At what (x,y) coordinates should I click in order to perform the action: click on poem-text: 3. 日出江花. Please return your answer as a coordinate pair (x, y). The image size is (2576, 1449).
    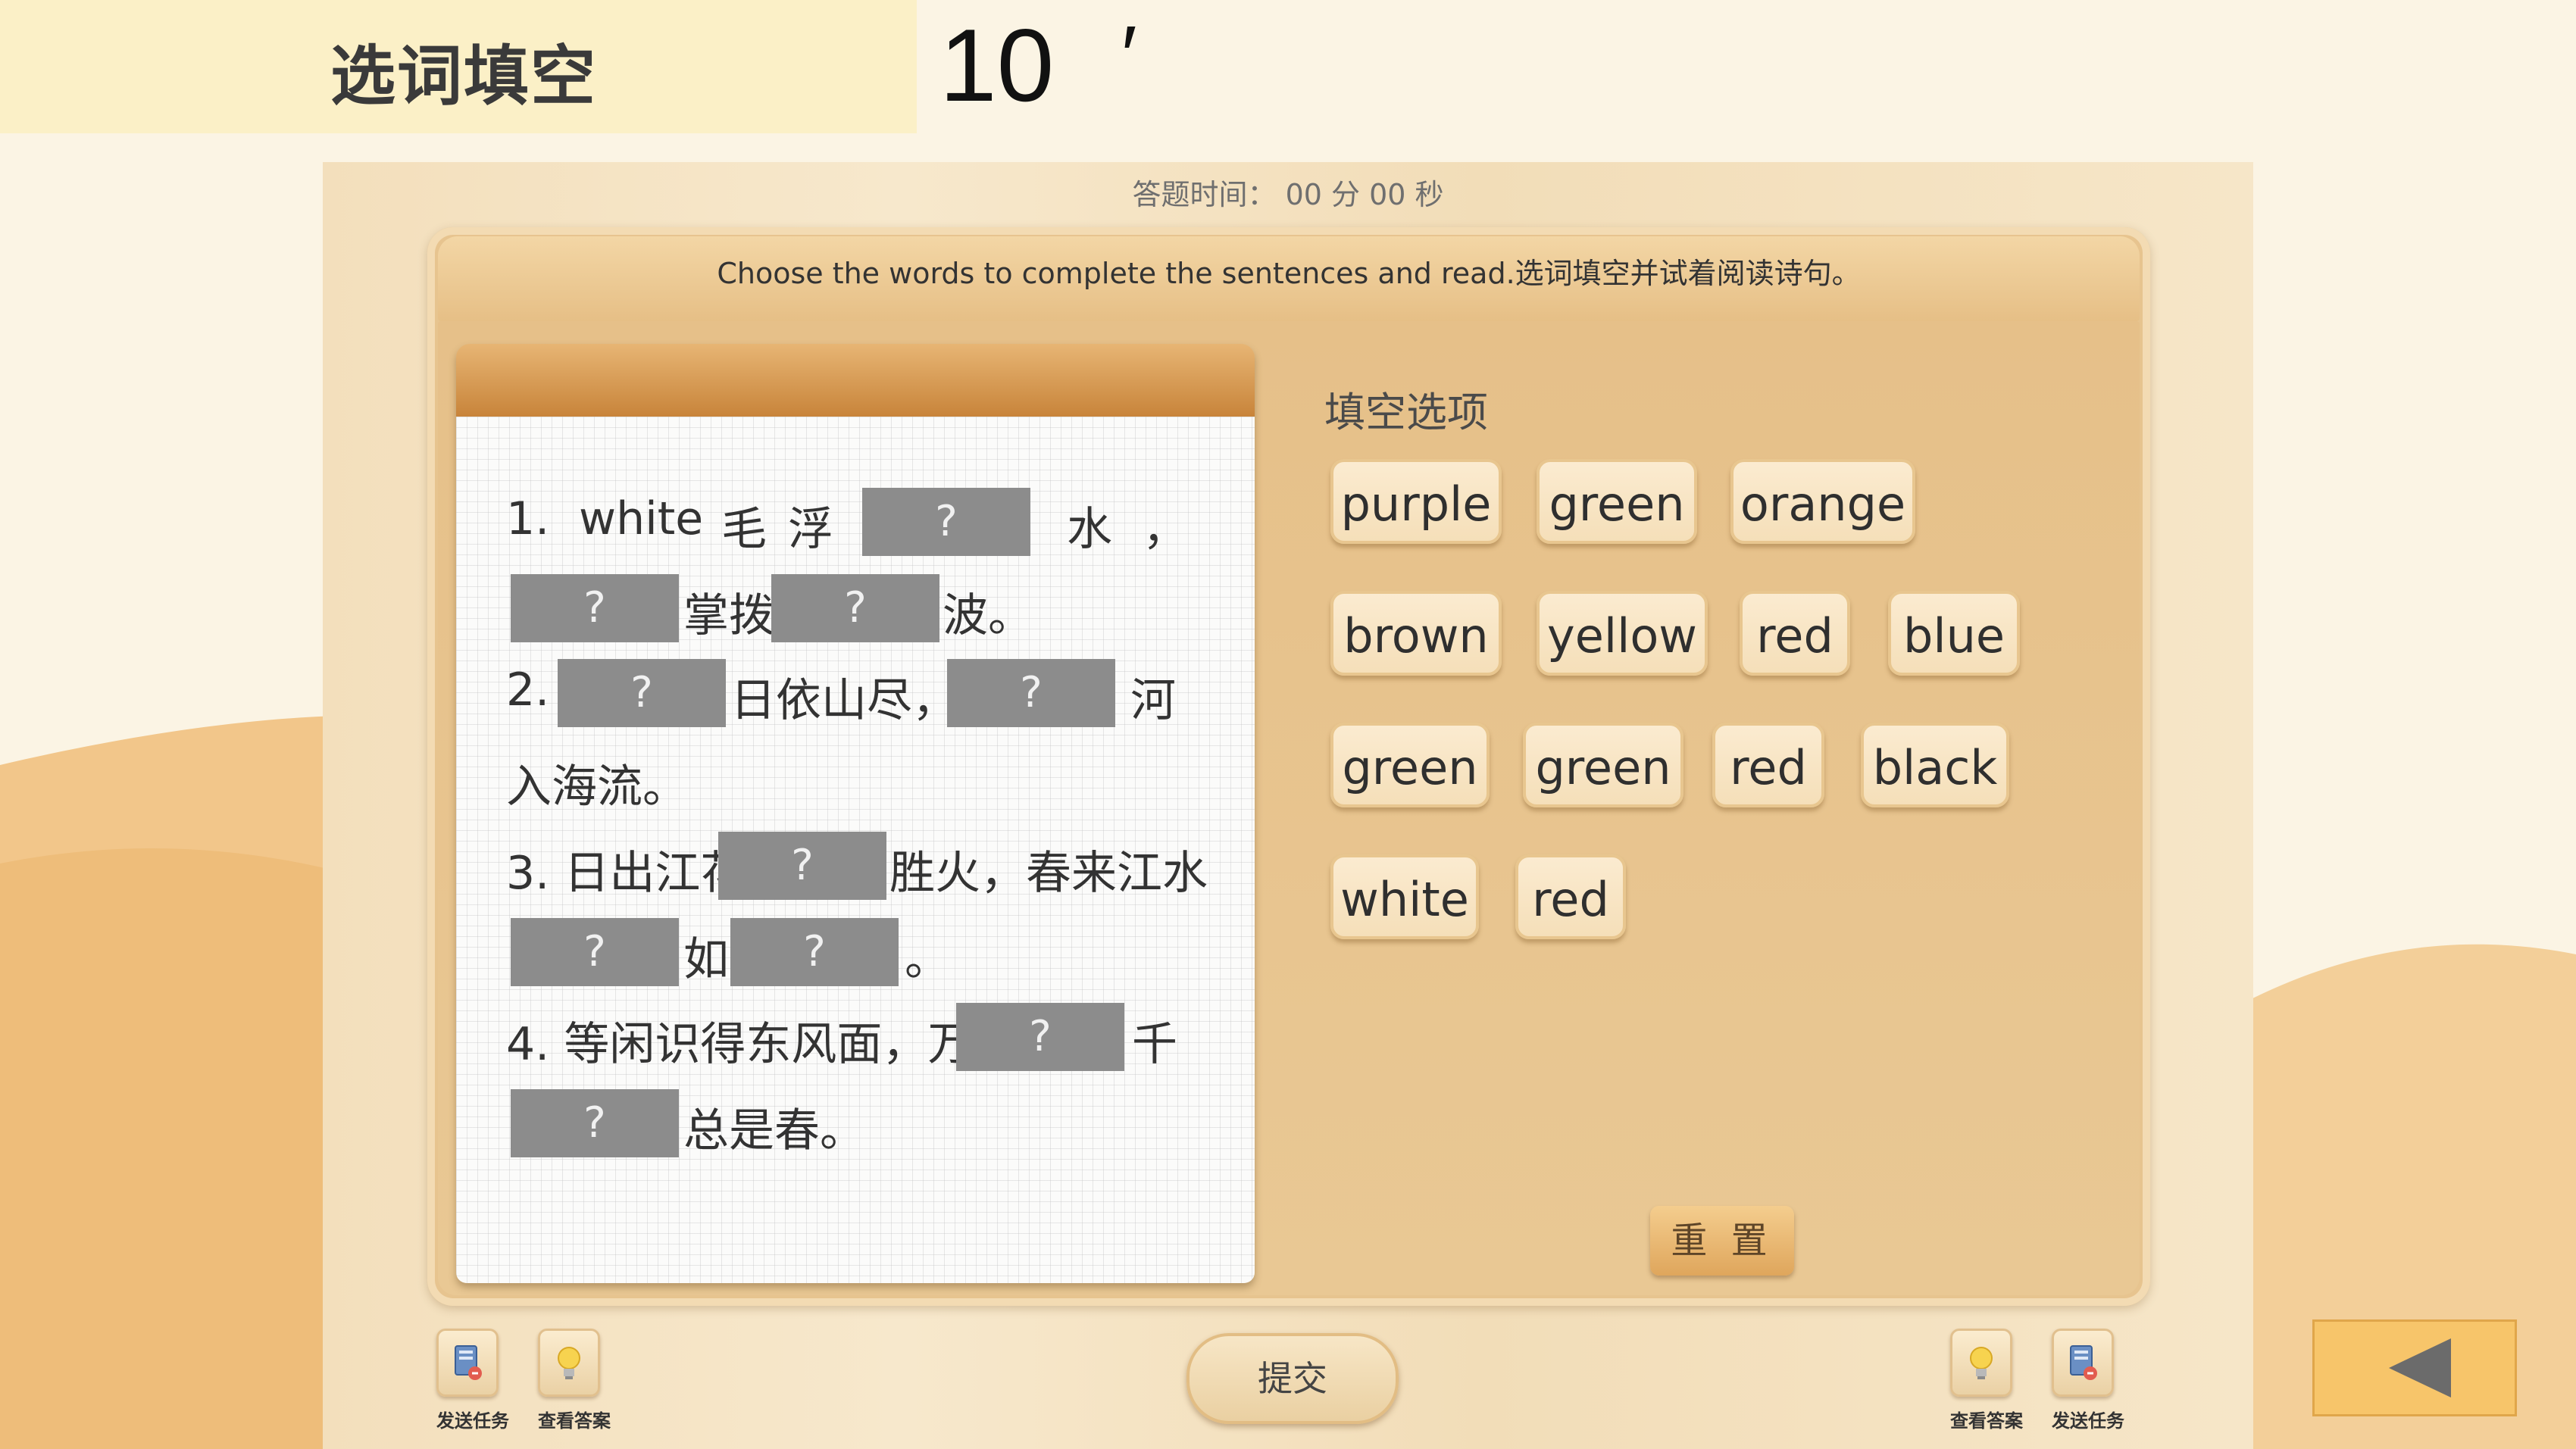
    Looking at the image, I should click on (626, 873).